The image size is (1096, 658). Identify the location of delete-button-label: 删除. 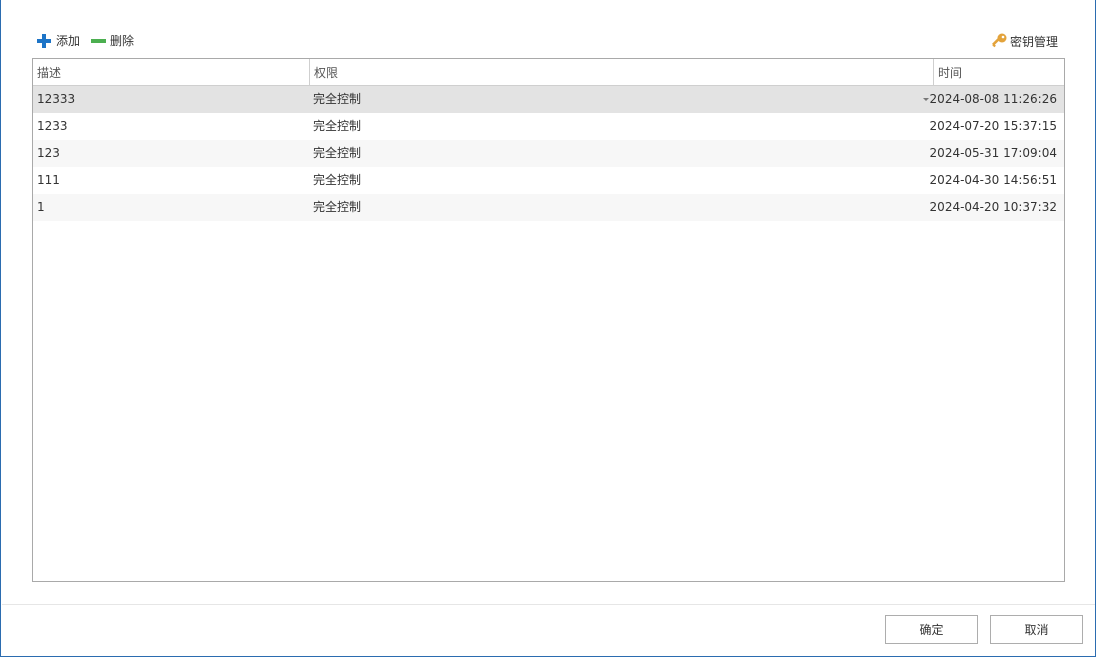
(122, 41).